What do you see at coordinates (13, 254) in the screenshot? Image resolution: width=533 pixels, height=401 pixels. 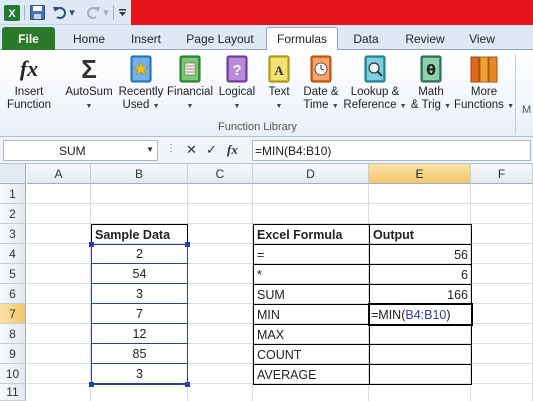 I see `row-header-4: 4` at bounding box center [13, 254].